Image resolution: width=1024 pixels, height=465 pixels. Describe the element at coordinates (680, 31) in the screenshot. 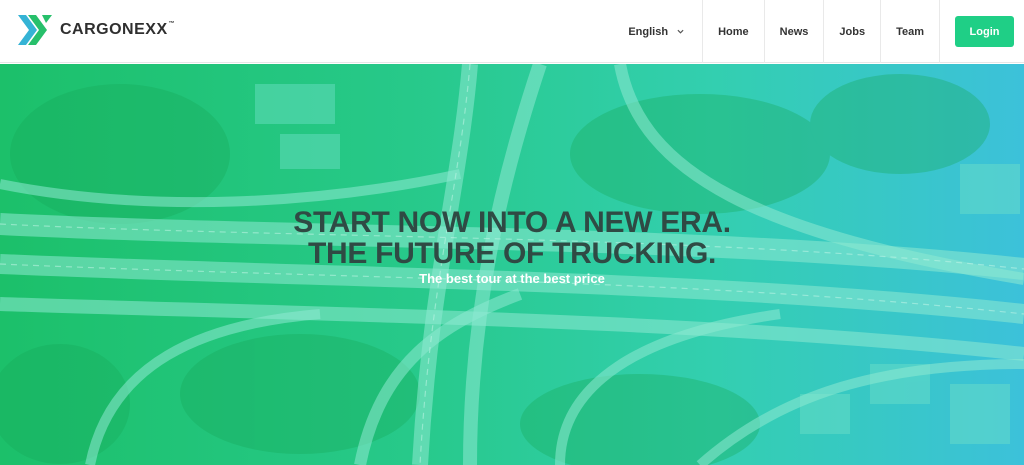

I see `chevron-down-icon` at that location.